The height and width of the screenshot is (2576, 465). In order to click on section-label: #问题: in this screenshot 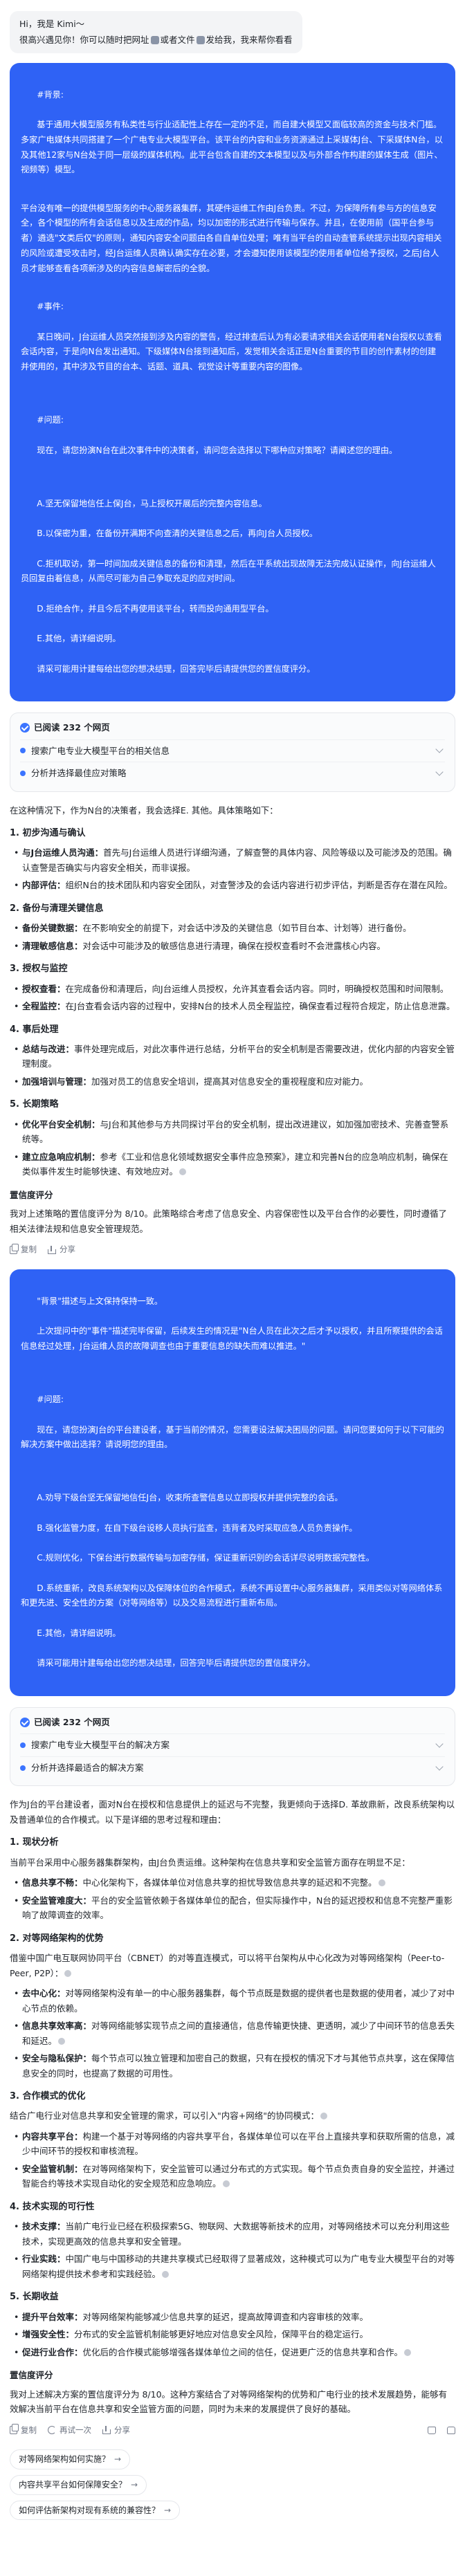, I will do `click(50, 1400)`.